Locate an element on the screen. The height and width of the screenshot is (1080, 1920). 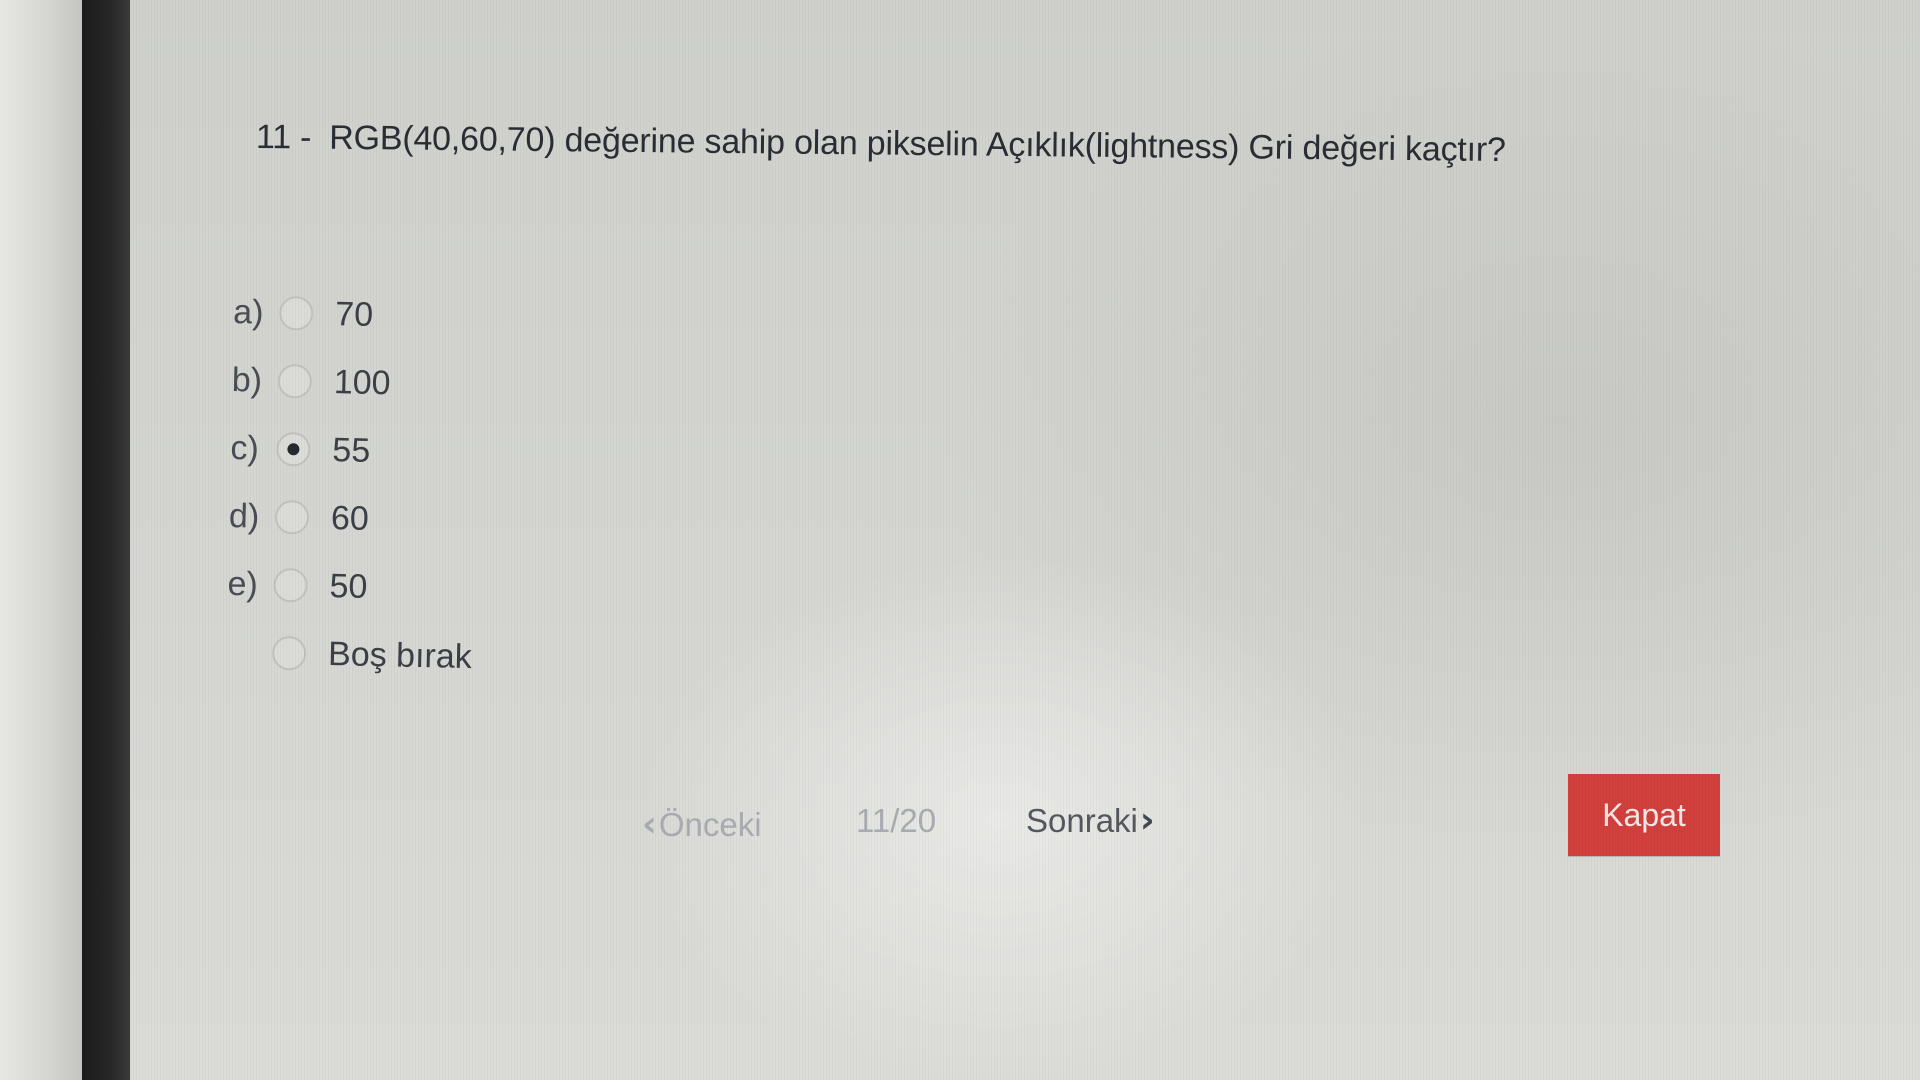
option-a: a) 70 is located at coordinates (356, 314).